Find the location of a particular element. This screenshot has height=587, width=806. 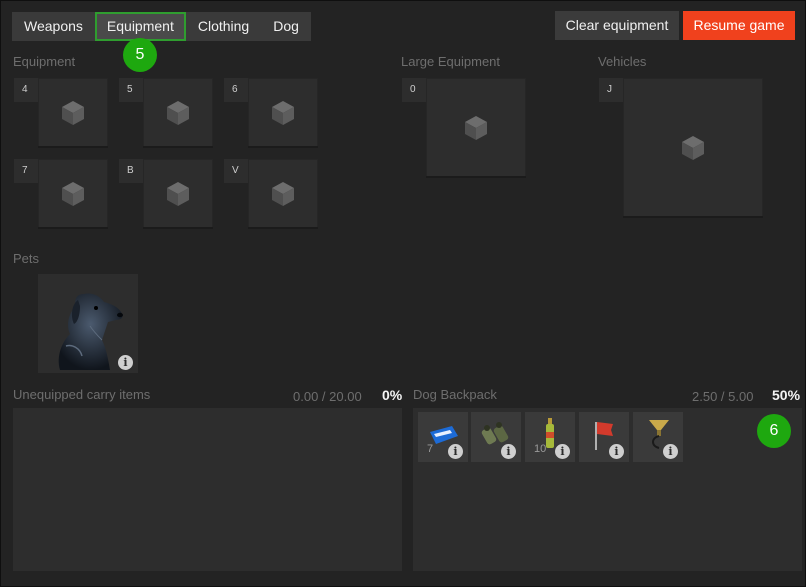

step-marker-badge: 5 is located at coordinates (140, 55).